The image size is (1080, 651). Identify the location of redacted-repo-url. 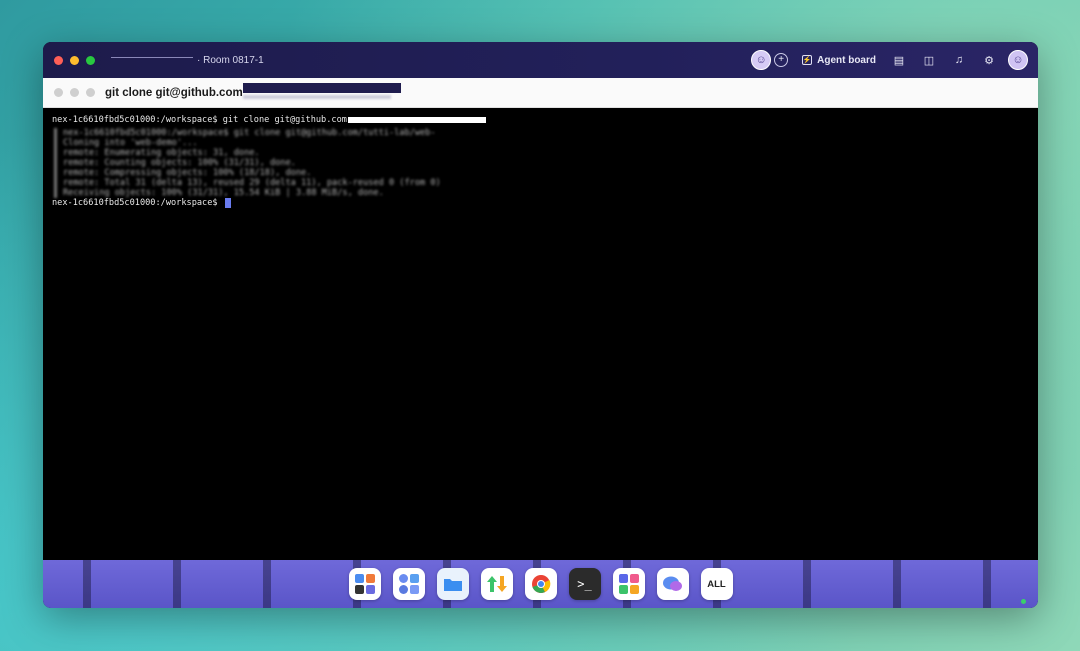
(416, 120).